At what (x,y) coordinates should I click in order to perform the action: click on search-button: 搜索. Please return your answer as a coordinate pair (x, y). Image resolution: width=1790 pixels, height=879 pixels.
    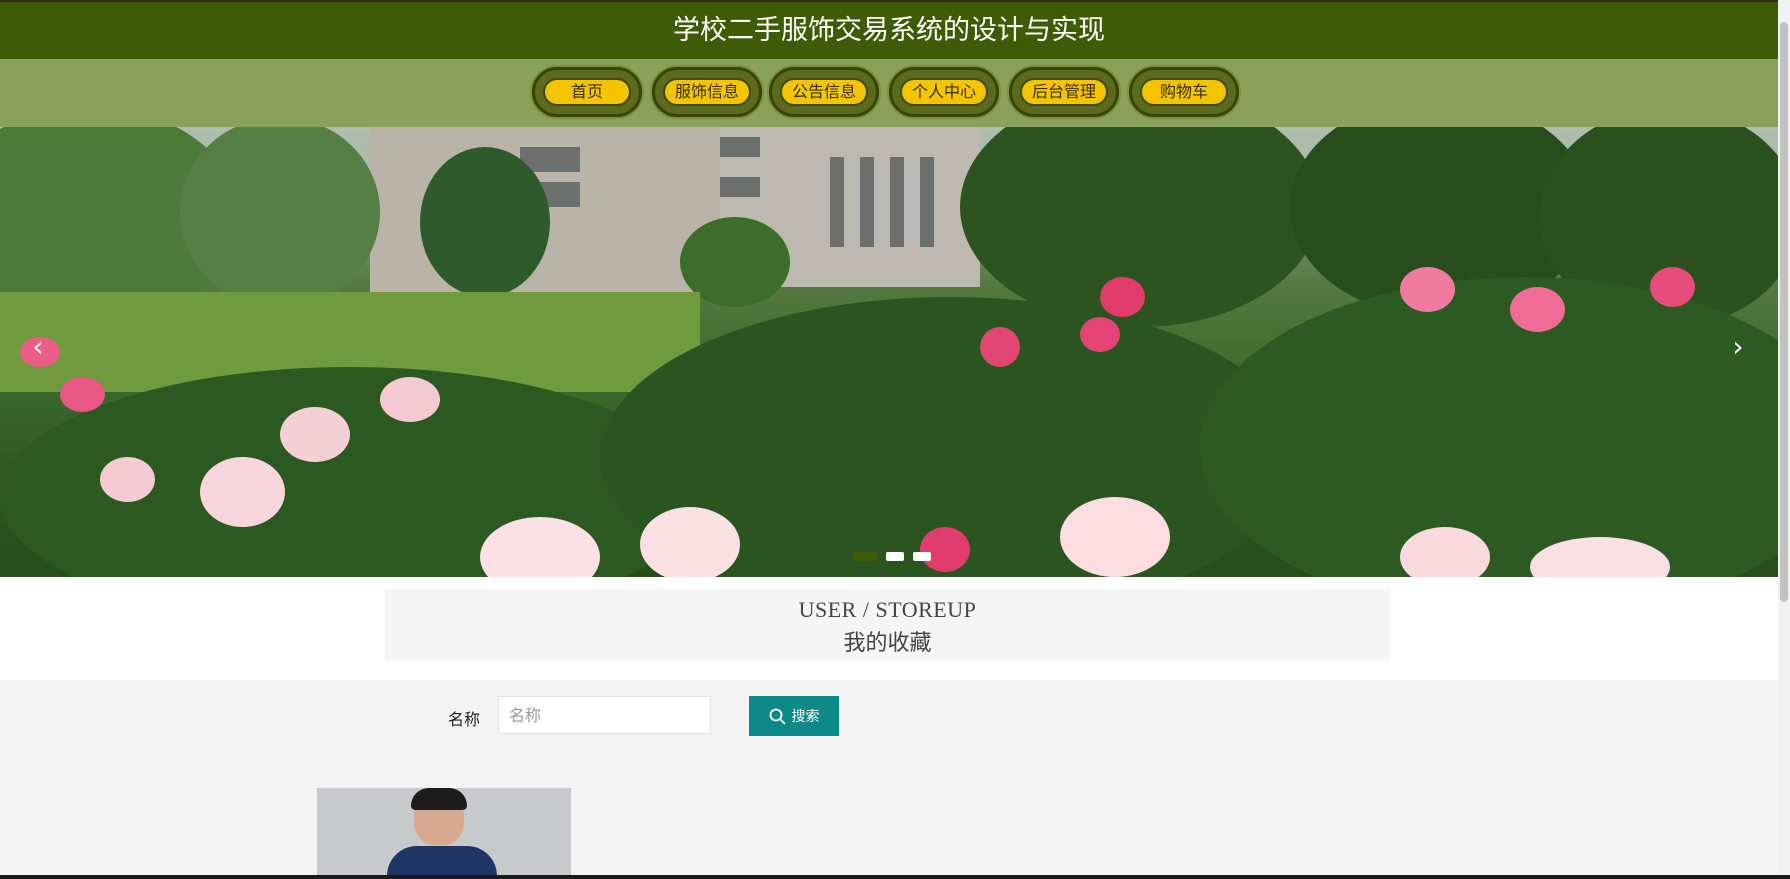
    Looking at the image, I should click on (794, 716).